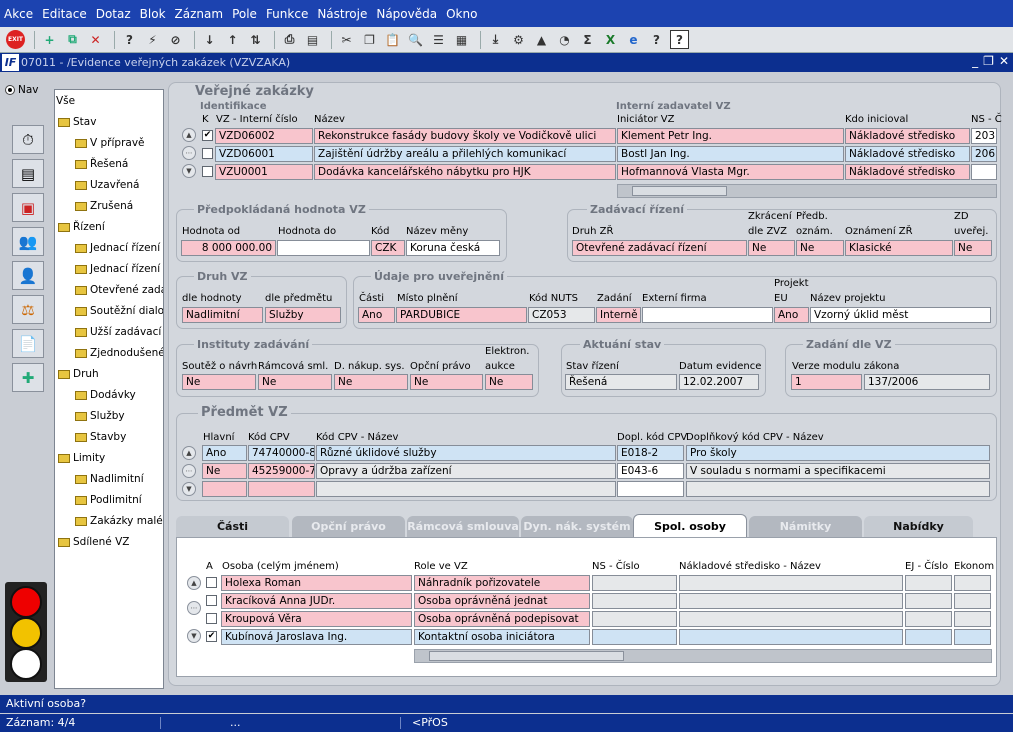 This screenshot has width=1013, height=732. Describe the element at coordinates (973, 248) in the screenshot. I see `zd-published-field: Ne` at that location.